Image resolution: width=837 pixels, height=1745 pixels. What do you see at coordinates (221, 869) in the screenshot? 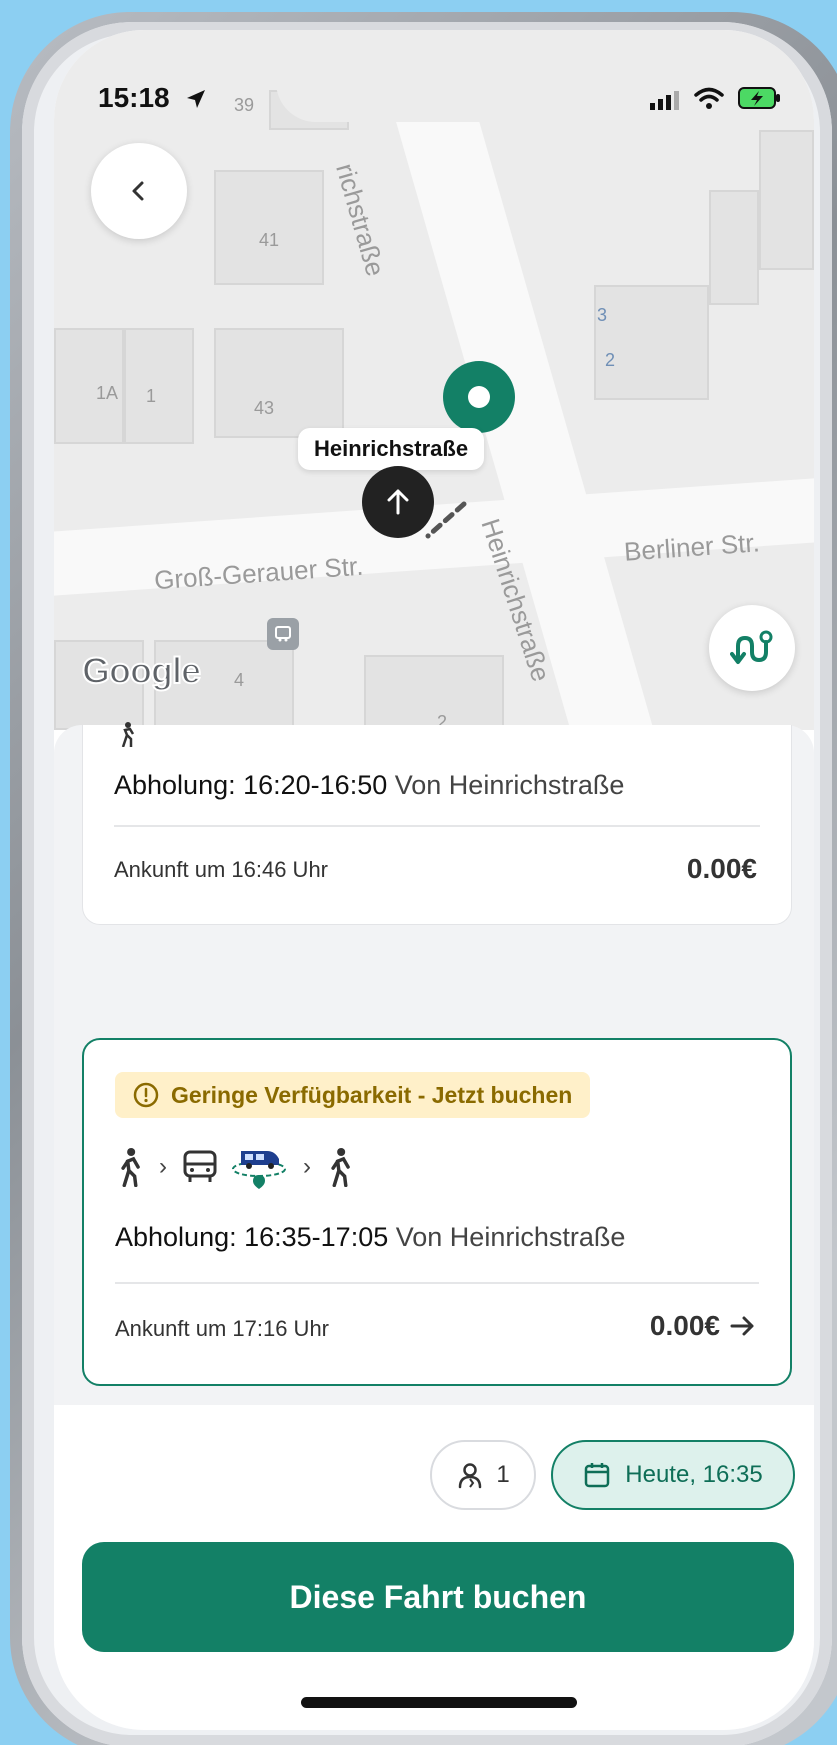
I see `arrival-time: Ankunft um 16:46 Uhr` at bounding box center [221, 869].